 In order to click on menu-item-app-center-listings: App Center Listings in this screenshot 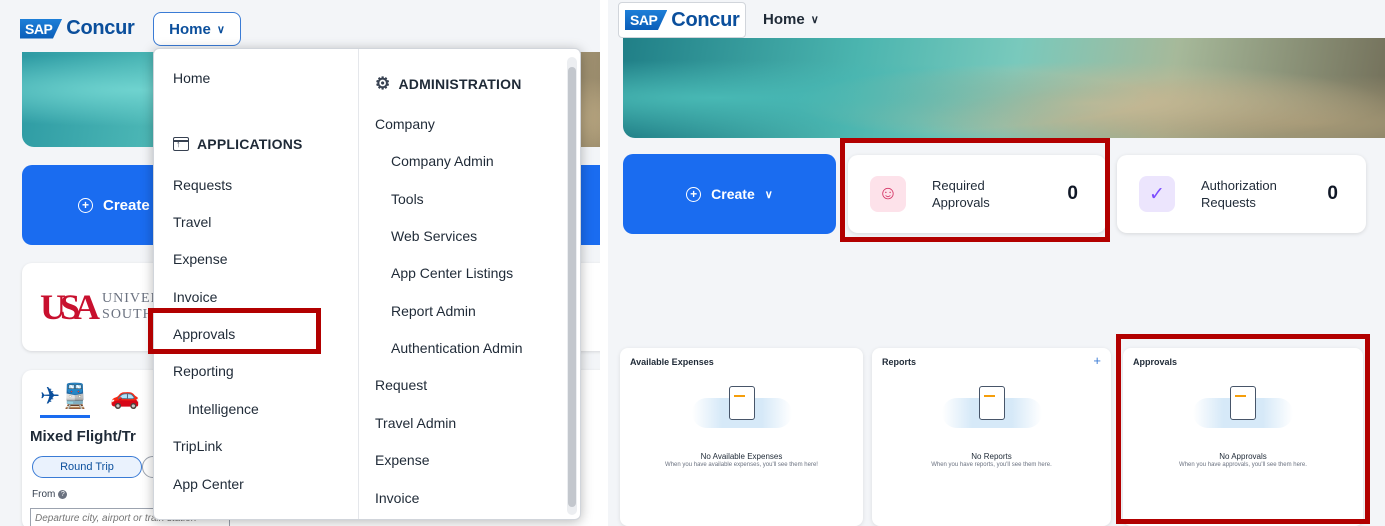, I will do `click(452, 273)`.